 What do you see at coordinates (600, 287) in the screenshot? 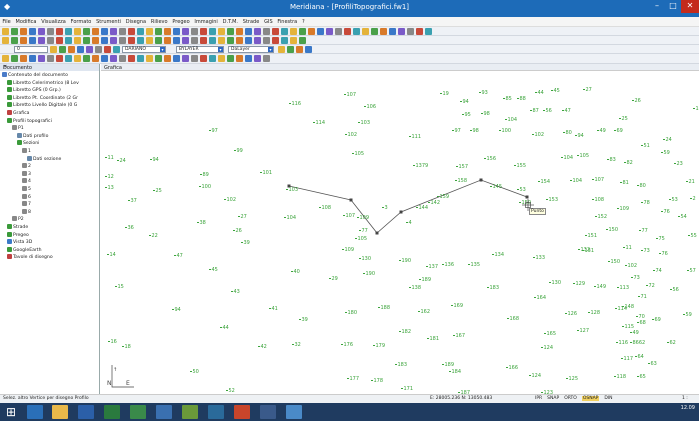
I see `survey-point: 149` at bounding box center [600, 287].